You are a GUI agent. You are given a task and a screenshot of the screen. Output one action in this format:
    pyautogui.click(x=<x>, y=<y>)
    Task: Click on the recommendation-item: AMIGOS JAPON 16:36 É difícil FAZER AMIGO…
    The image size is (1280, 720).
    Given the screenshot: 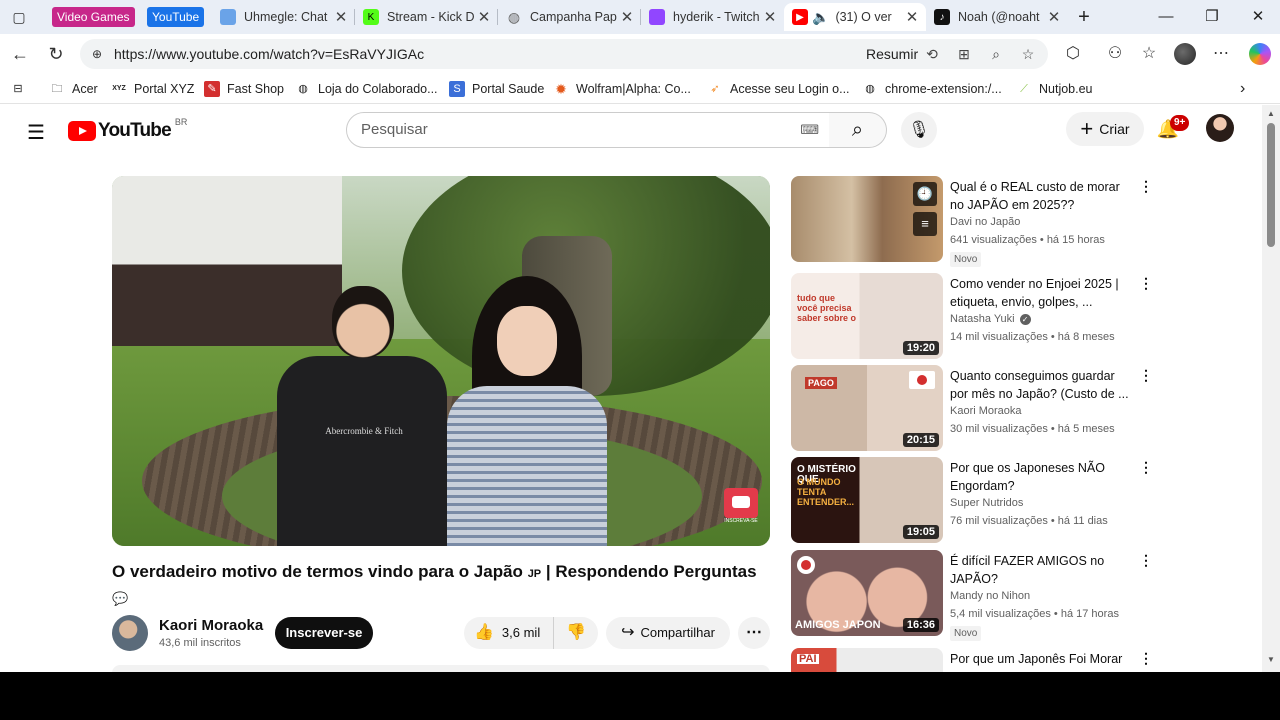 What is the action you would take?
    pyautogui.click(x=976, y=595)
    